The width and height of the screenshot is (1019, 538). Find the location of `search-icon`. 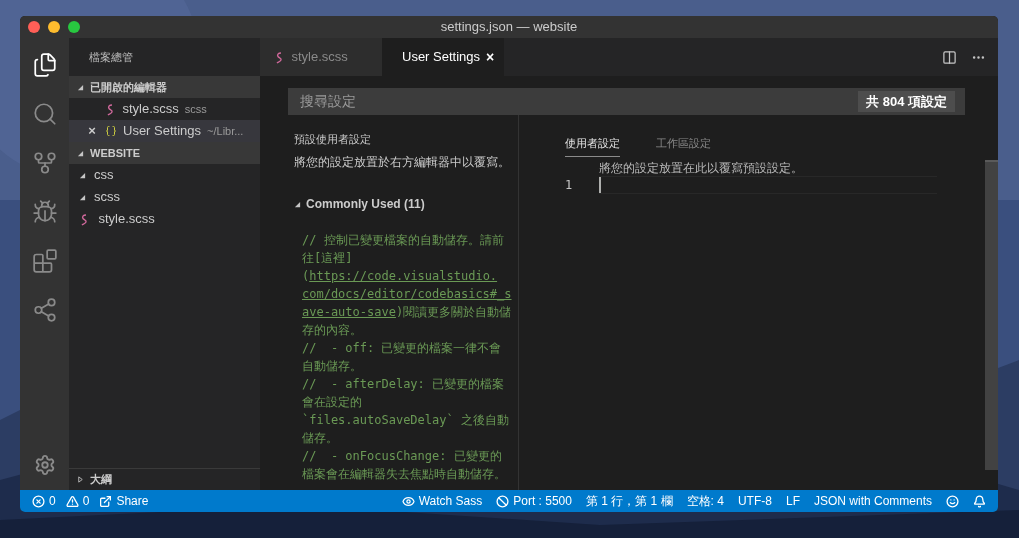

search-icon is located at coordinates (44, 114).